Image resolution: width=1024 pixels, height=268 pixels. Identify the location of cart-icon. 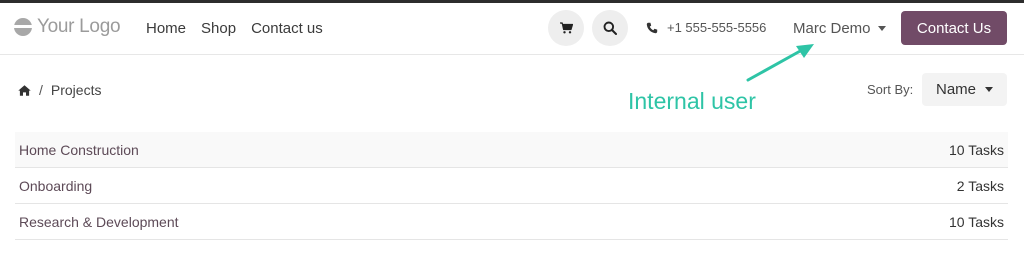
(566, 28).